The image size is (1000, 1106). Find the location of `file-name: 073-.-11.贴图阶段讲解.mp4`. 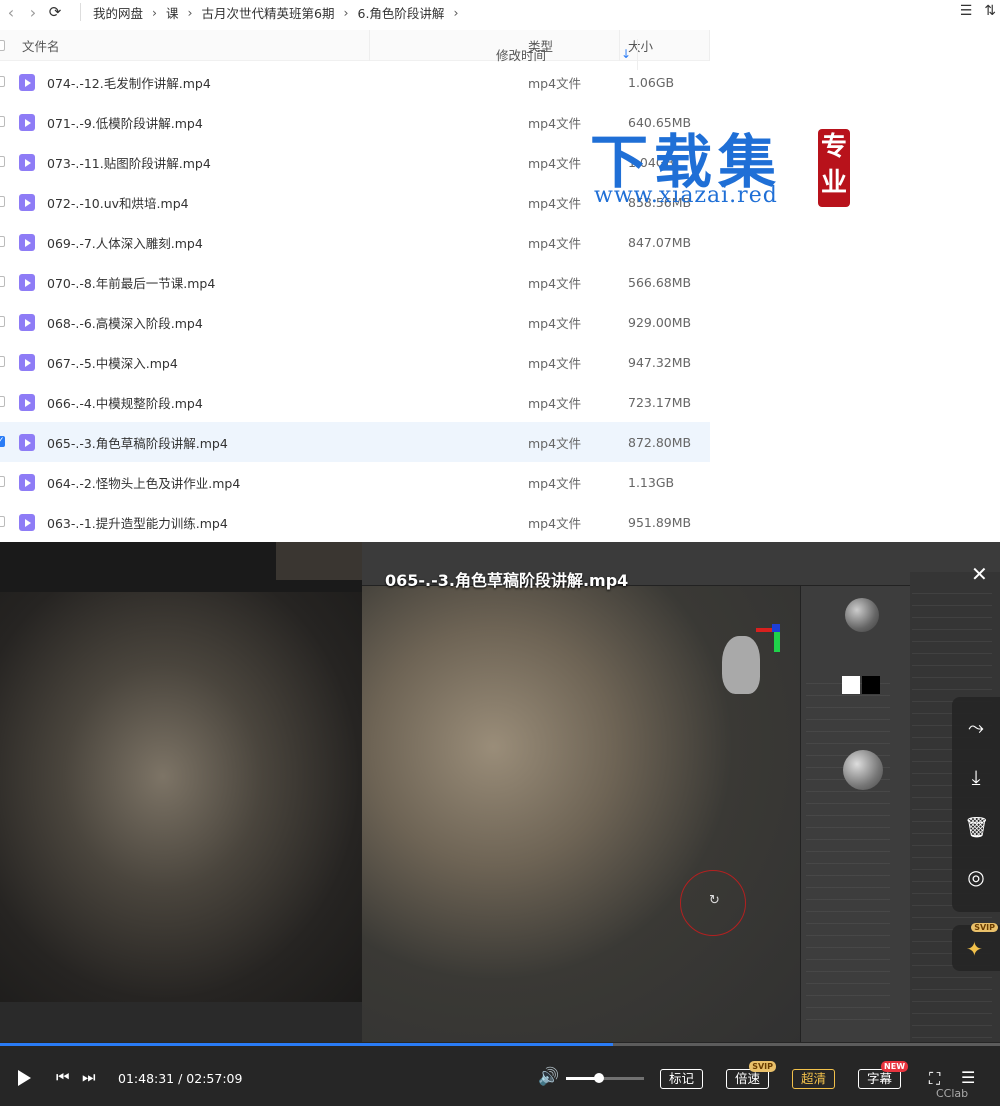

file-name: 073-.-11.贴图阶段讲解.mp4 is located at coordinates (129, 162).